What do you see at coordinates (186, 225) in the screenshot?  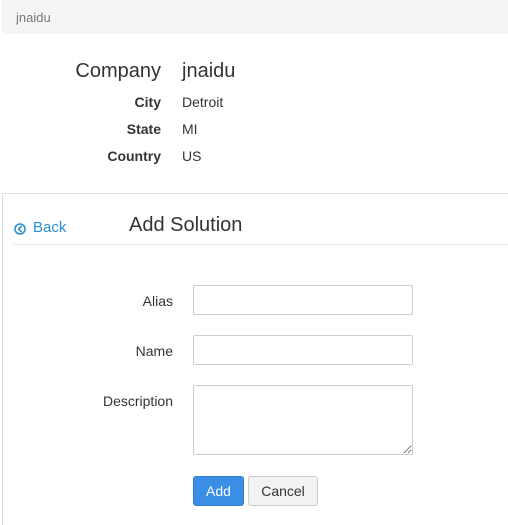 I see `panel-title: Add Solution` at bounding box center [186, 225].